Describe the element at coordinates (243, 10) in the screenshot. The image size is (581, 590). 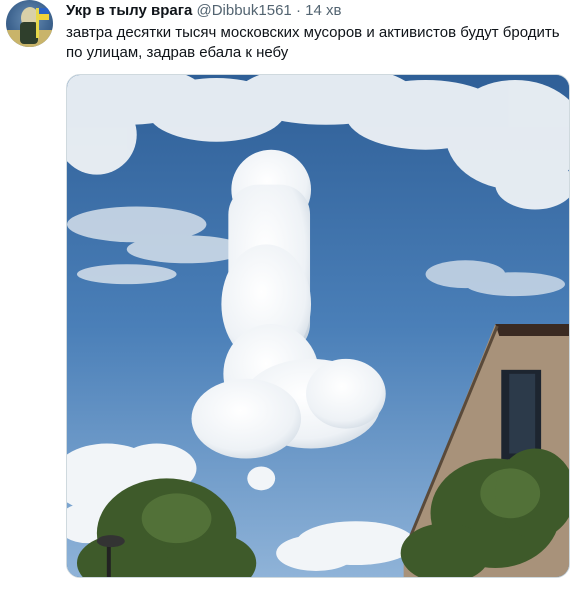
I see `user-handle: @Dibbuk1561` at that location.